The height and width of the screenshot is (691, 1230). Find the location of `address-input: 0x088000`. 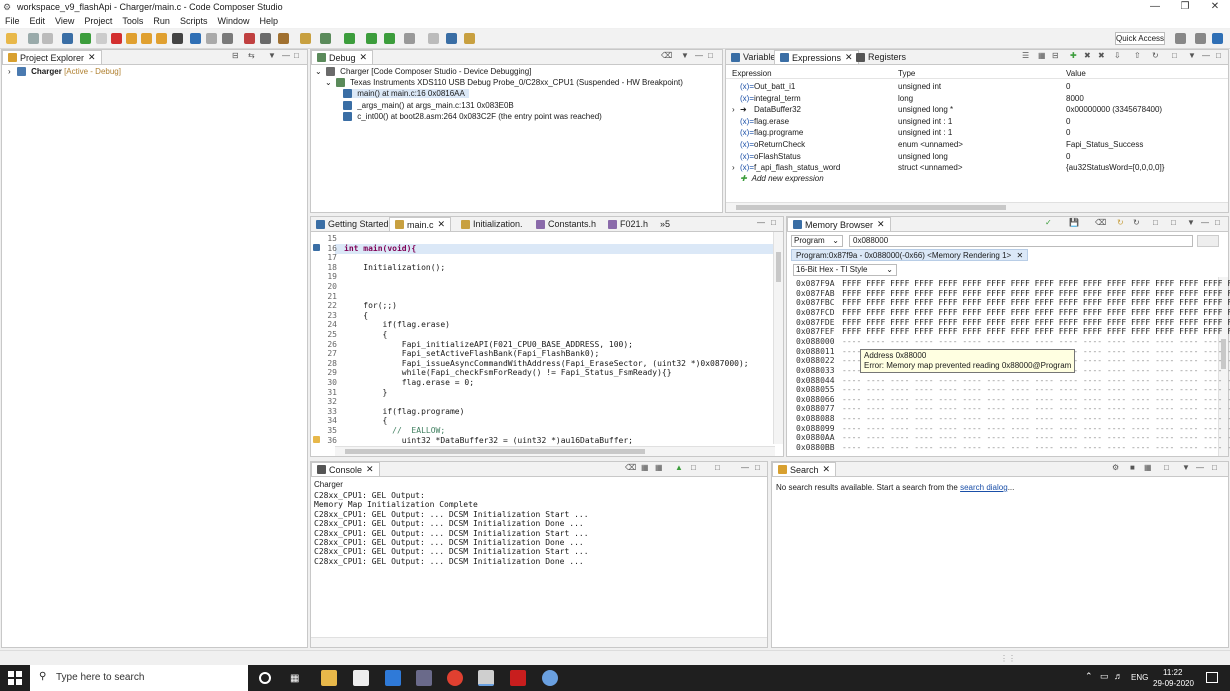

address-input: 0x088000 is located at coordinates (1021, 241).